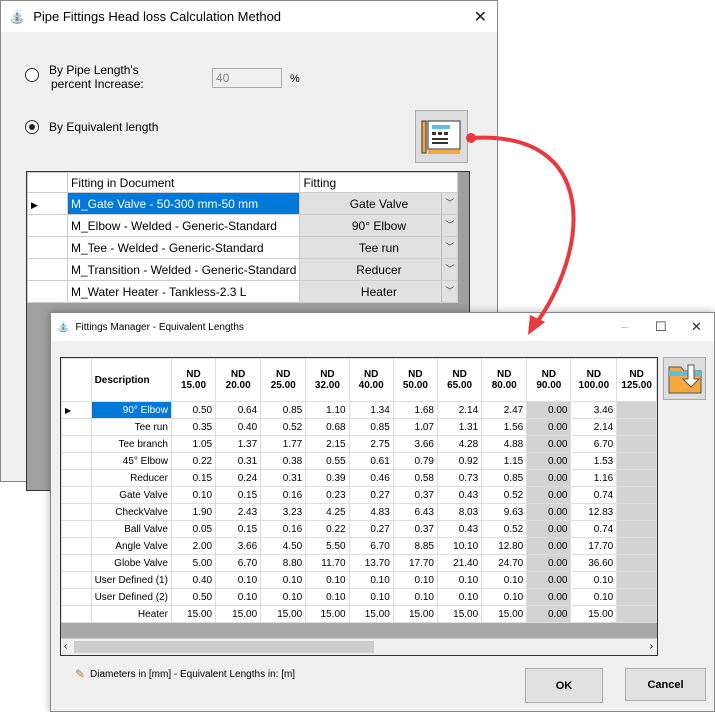 The height and width of the screenshot is (712, 715). What do you see at coordinates (594, 380) in the screenshot?
I see `column-header: ND 100.00` at bounding box center [594, 380].